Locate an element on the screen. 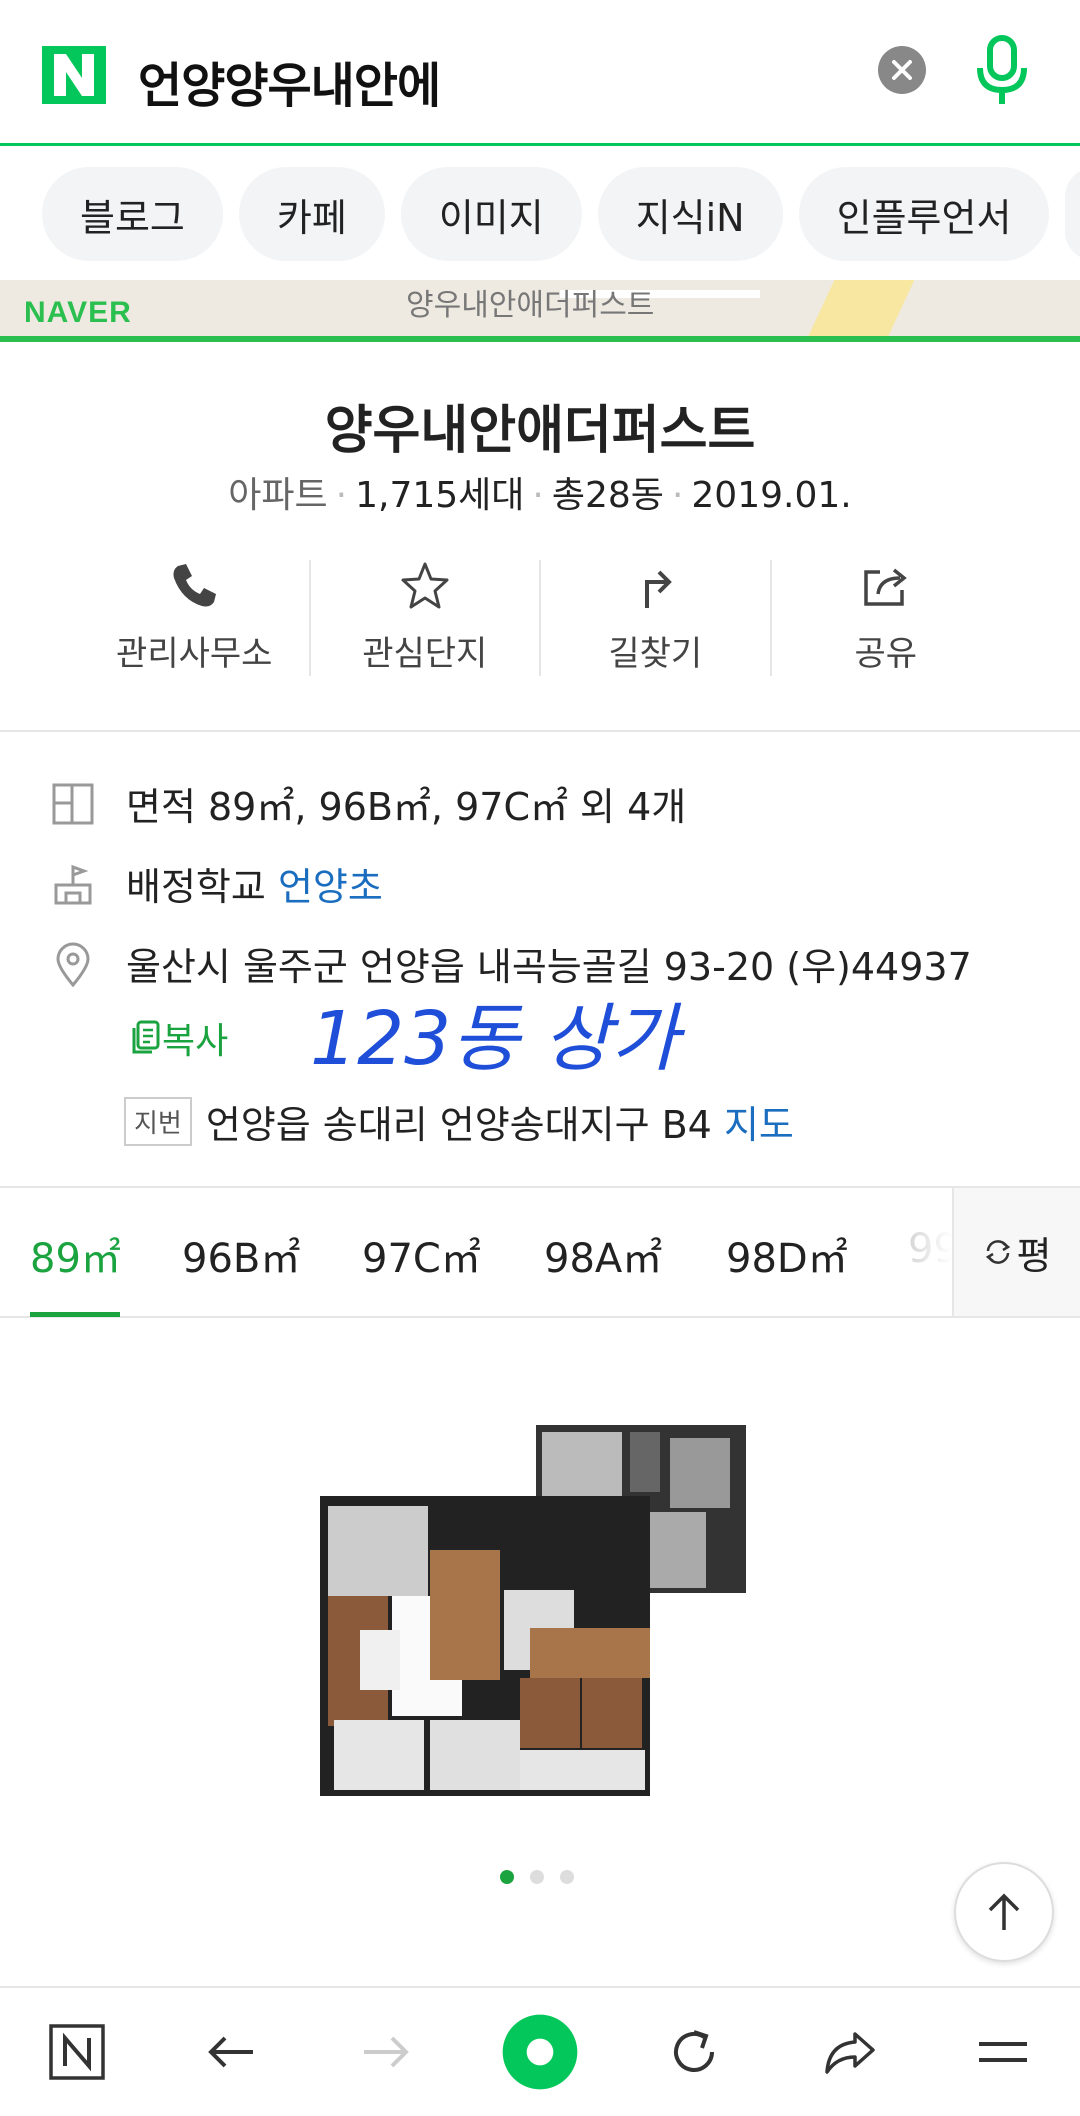 This screenshot has width=1080, height=2116. green-dot-button is located at coordinates (540, 2052).